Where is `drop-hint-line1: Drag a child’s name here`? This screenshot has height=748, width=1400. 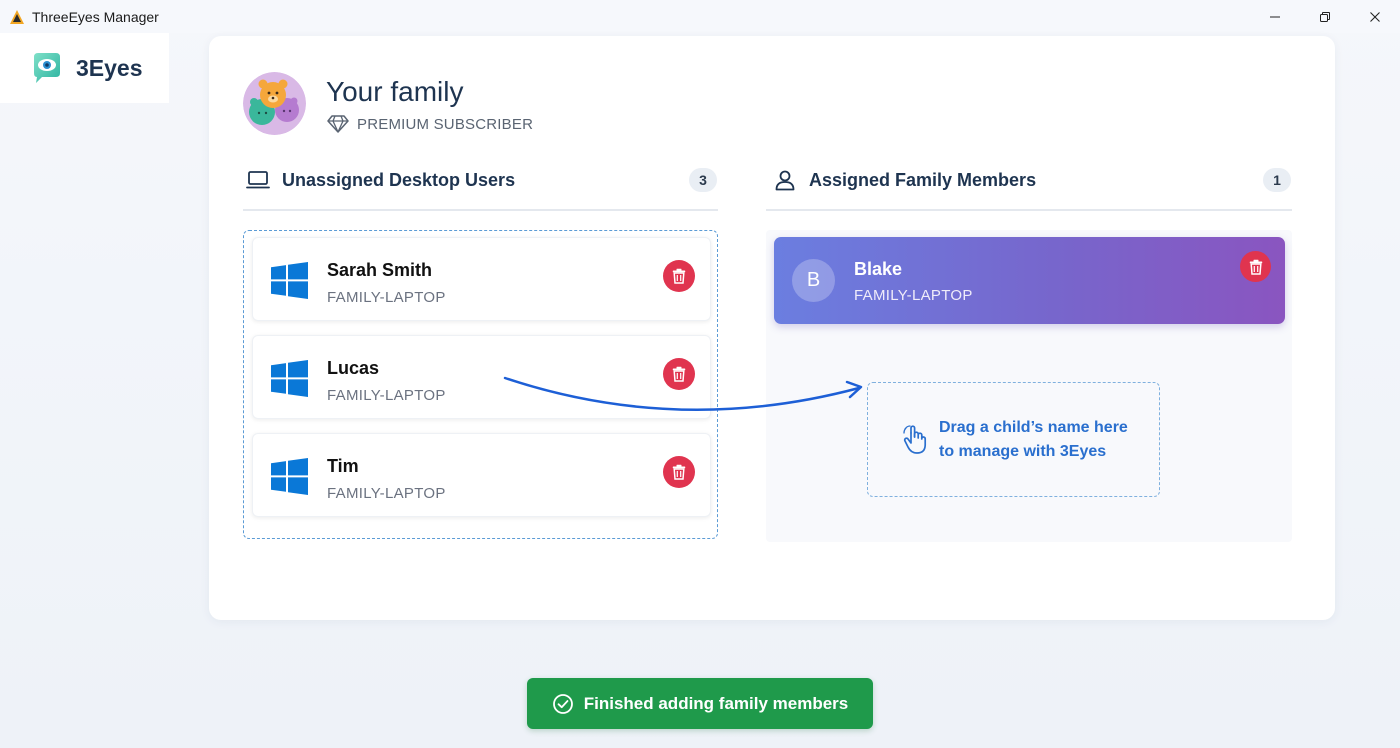
drop-hint-line1: Drag a child’s name here is located at coordinates (1033, 427).